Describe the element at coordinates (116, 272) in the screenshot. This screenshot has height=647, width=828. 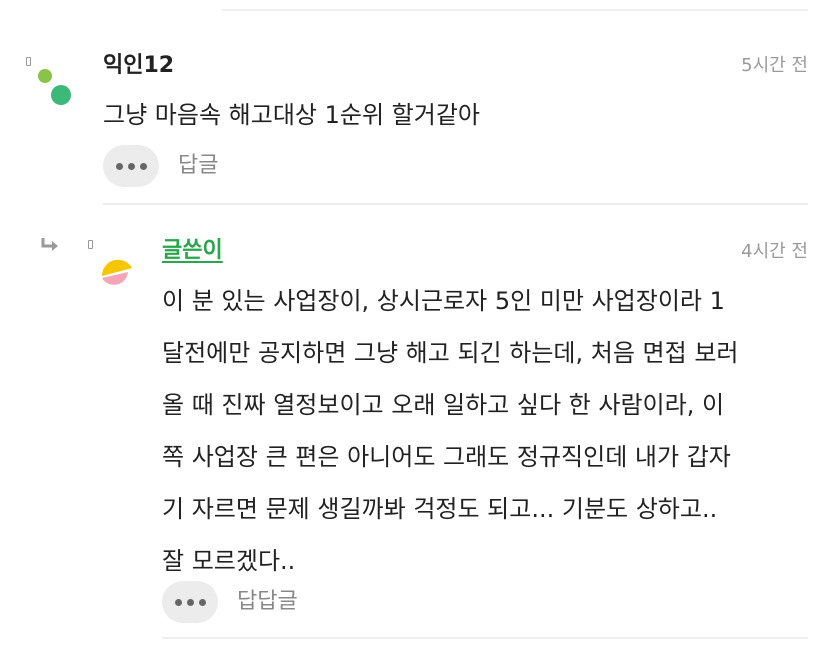
I see `avatar-shape` at that location.